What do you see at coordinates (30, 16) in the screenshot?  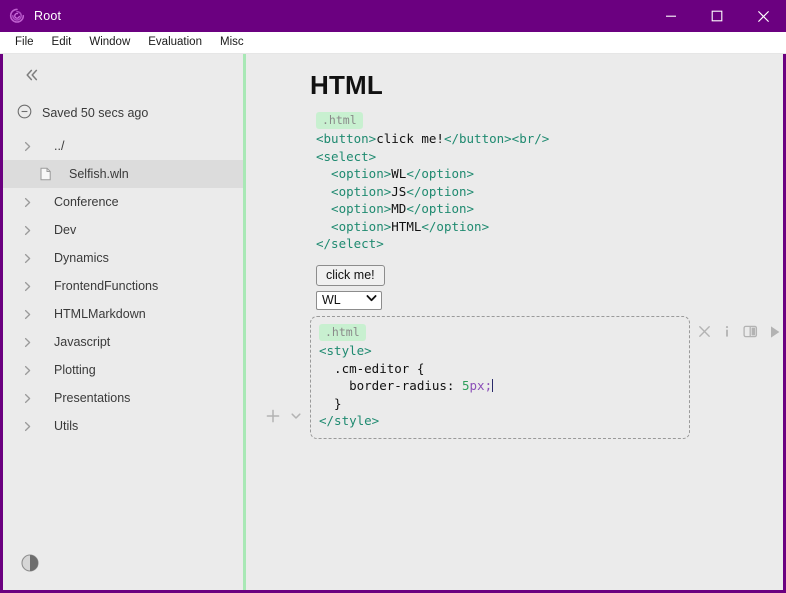 I see `title-bar-left: Root` at bounding box center [30, 16].